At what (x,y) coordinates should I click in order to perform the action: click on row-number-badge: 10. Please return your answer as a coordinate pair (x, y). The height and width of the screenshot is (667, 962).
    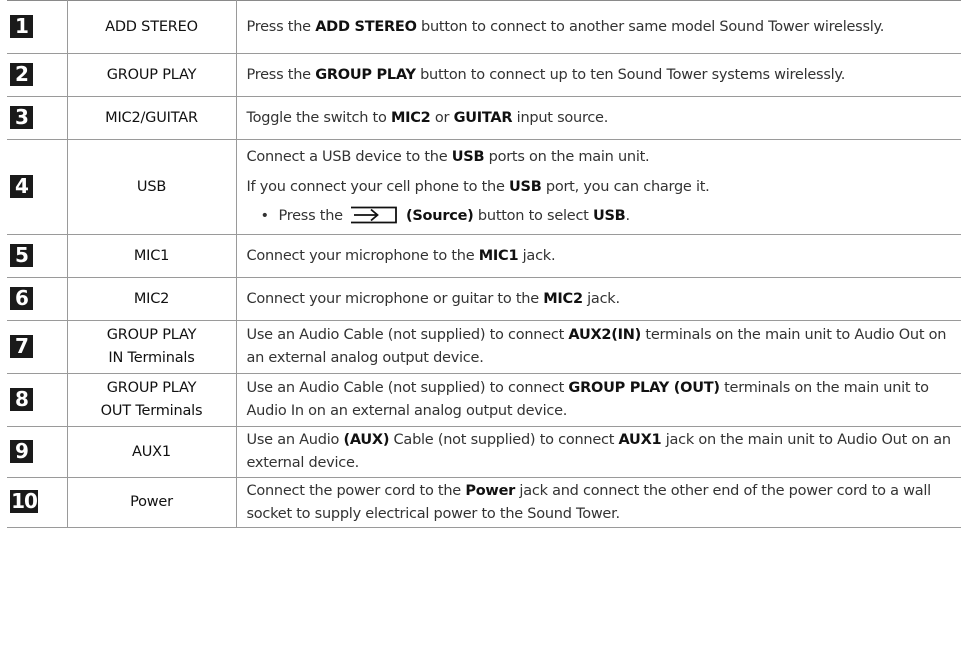
    Looking at the image, I should click on (24, 501).